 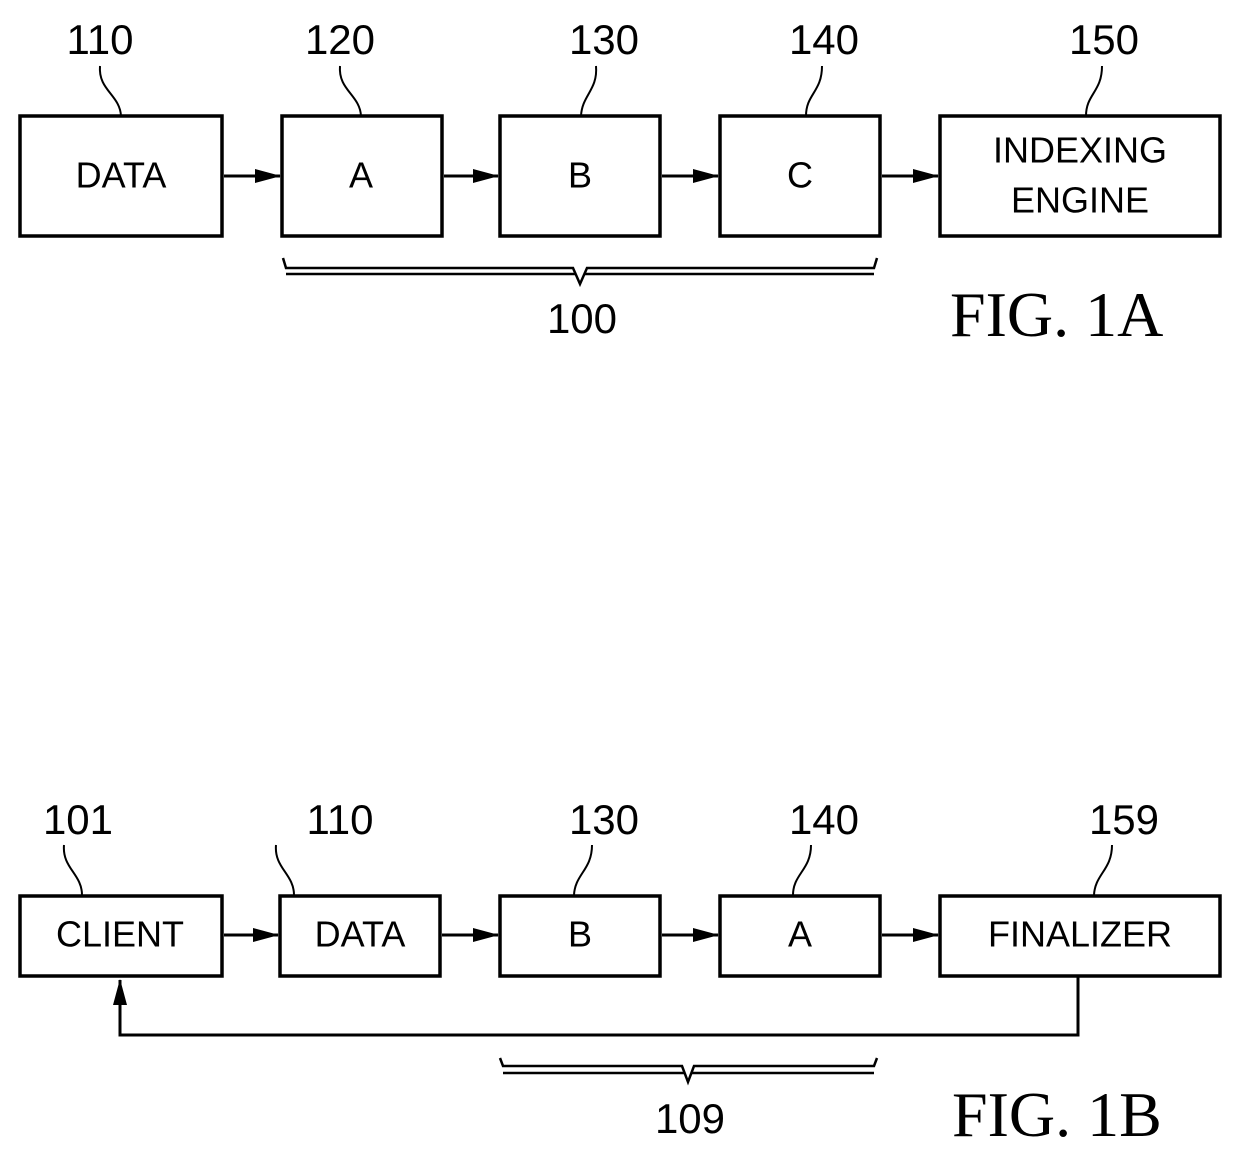 I want to click on block-label: CLIENT, so click(x=120, y=934).